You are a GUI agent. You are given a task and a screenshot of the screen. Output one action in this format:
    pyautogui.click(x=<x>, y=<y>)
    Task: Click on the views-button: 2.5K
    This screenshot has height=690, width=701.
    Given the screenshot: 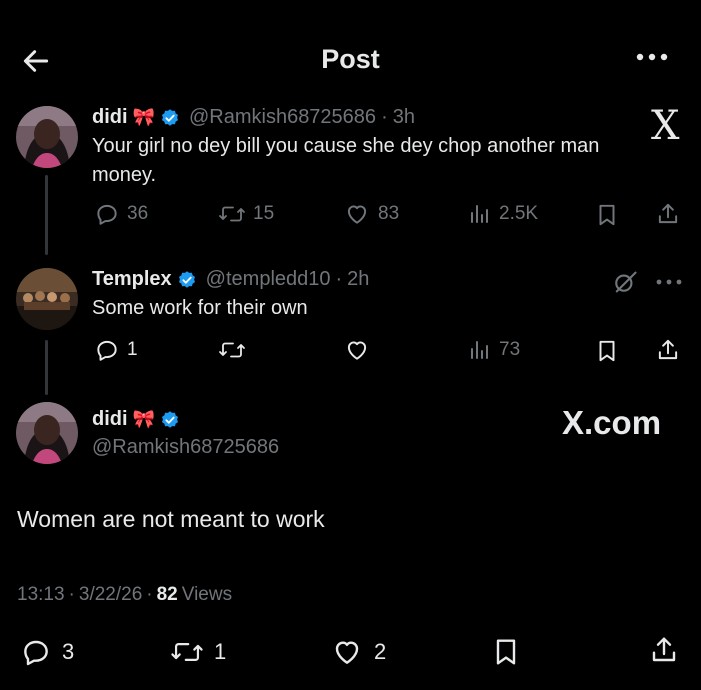 What is the action you would take?
    pyautogui.click(x=503, y=214)
    